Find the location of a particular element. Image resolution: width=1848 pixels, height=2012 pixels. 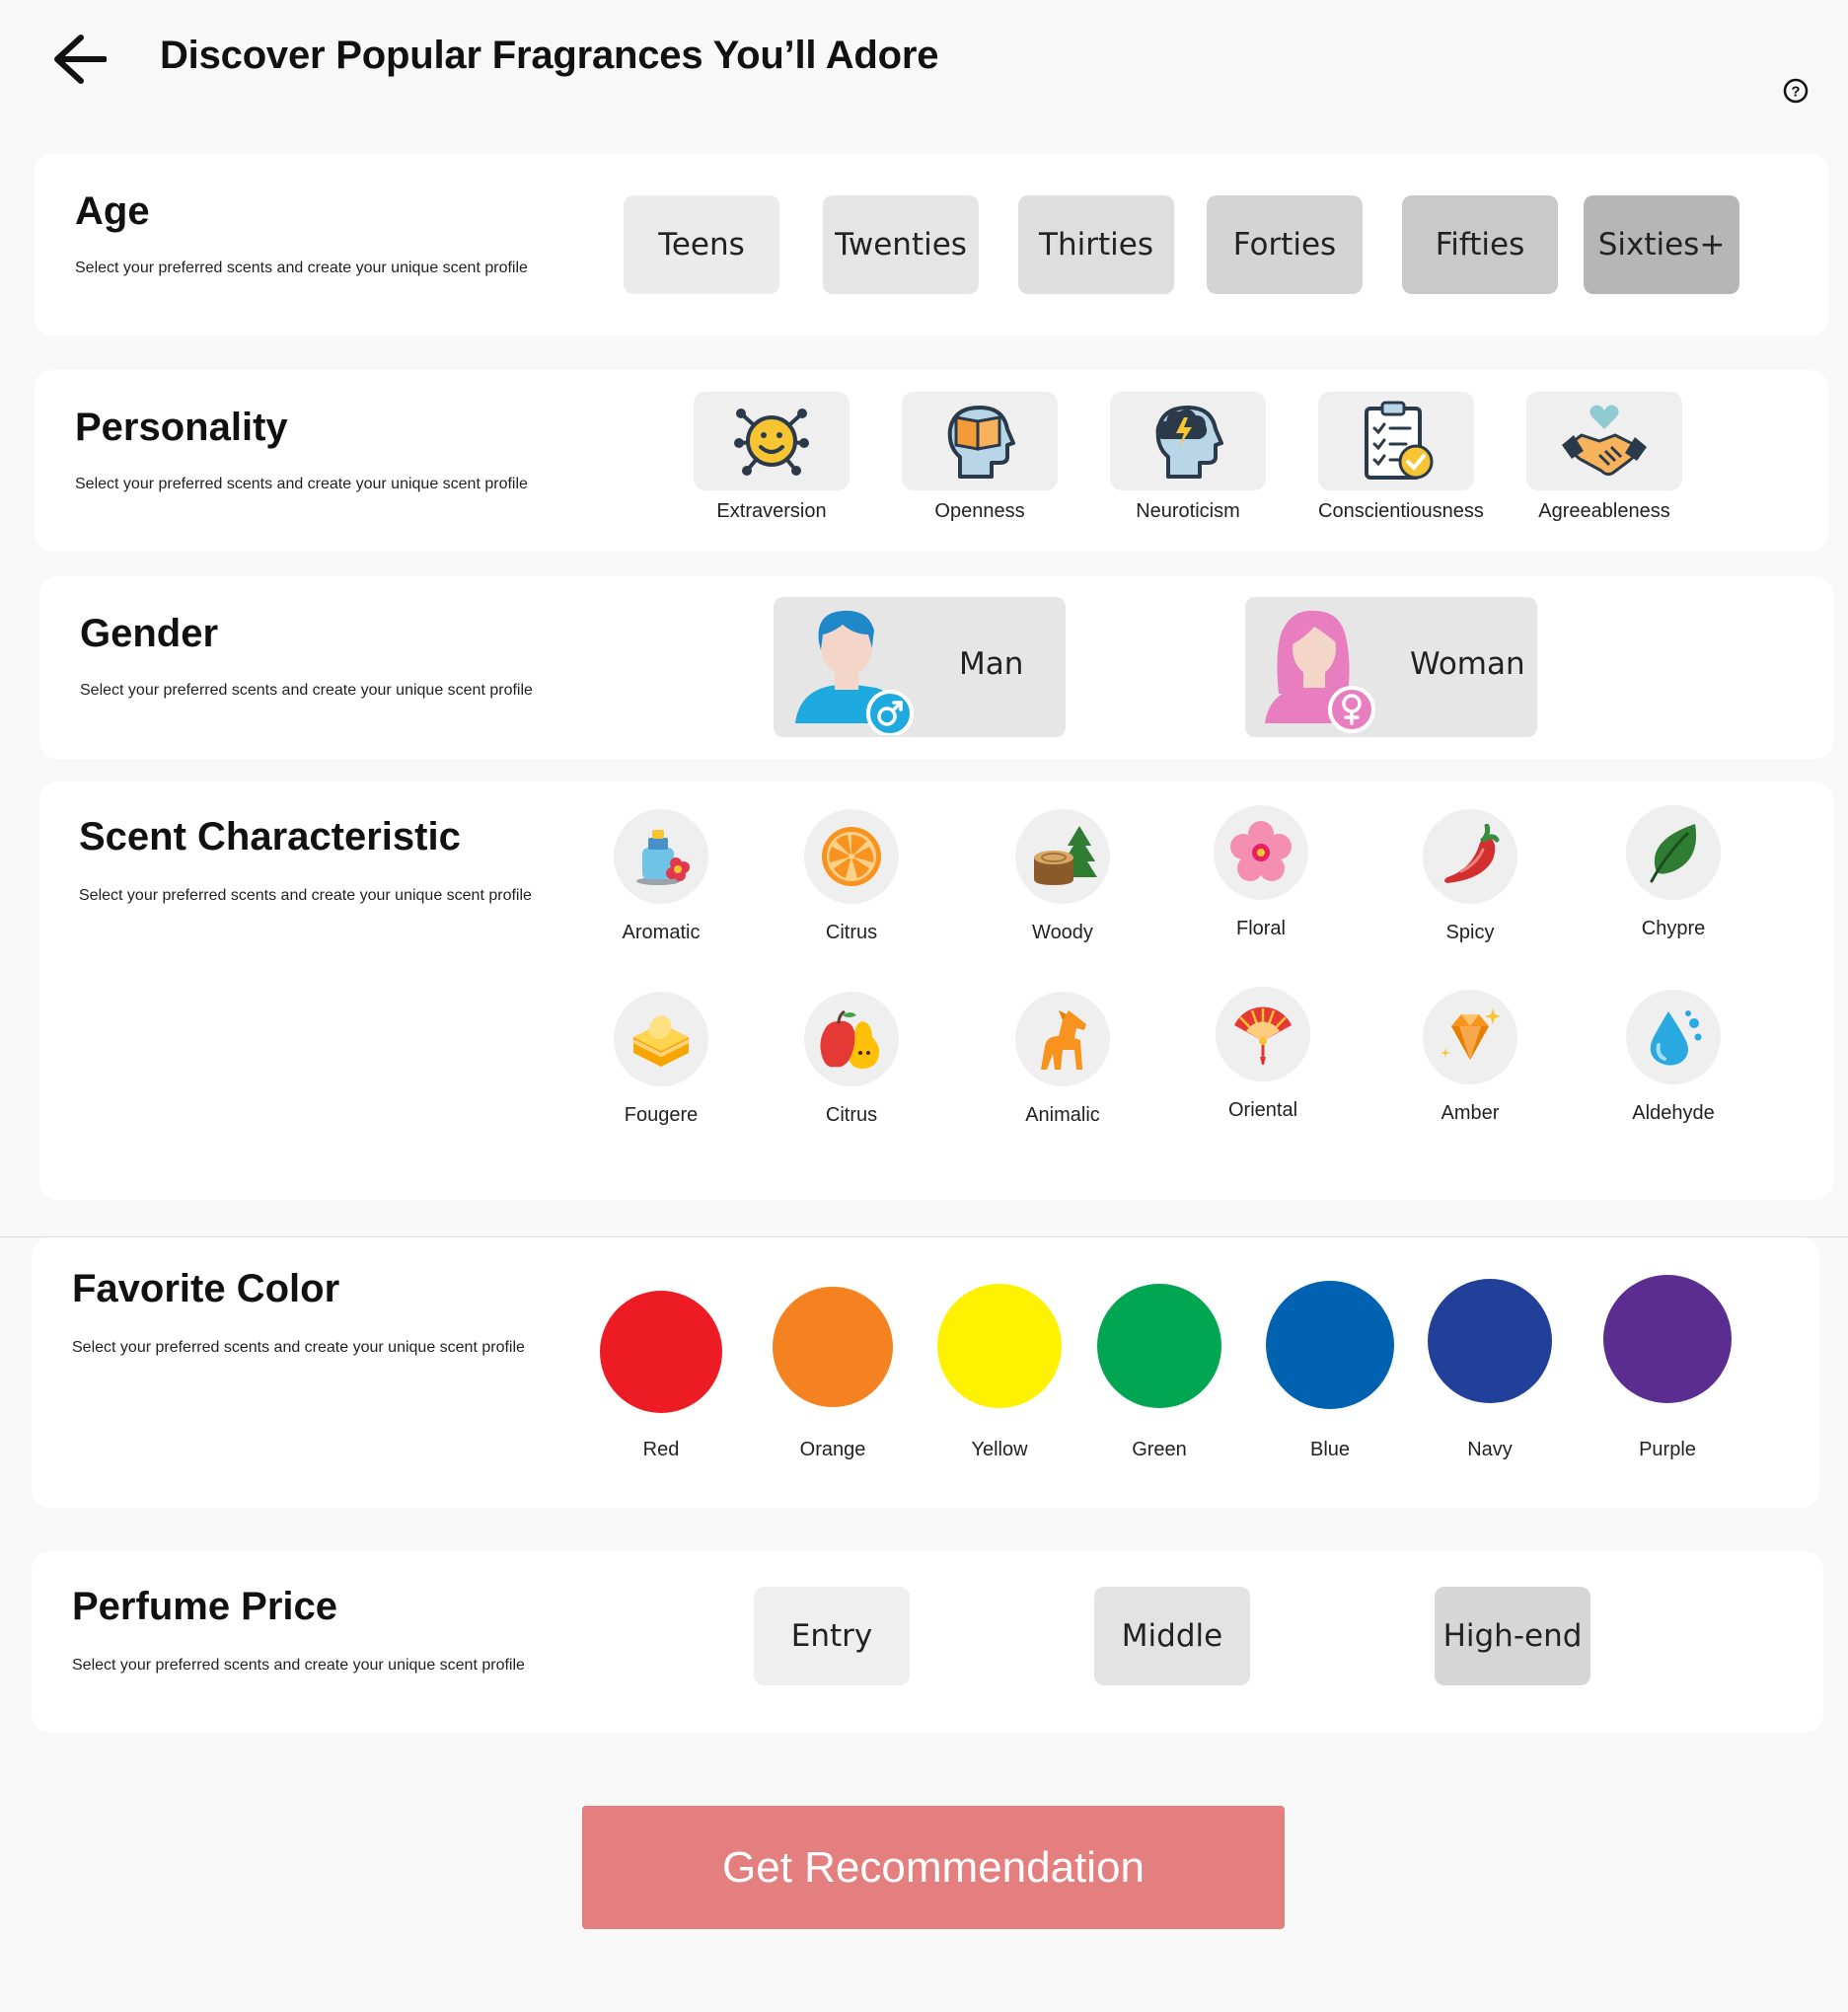

age-option-sixties-plus: Sixties+ is located at coordinates (1661, 244).